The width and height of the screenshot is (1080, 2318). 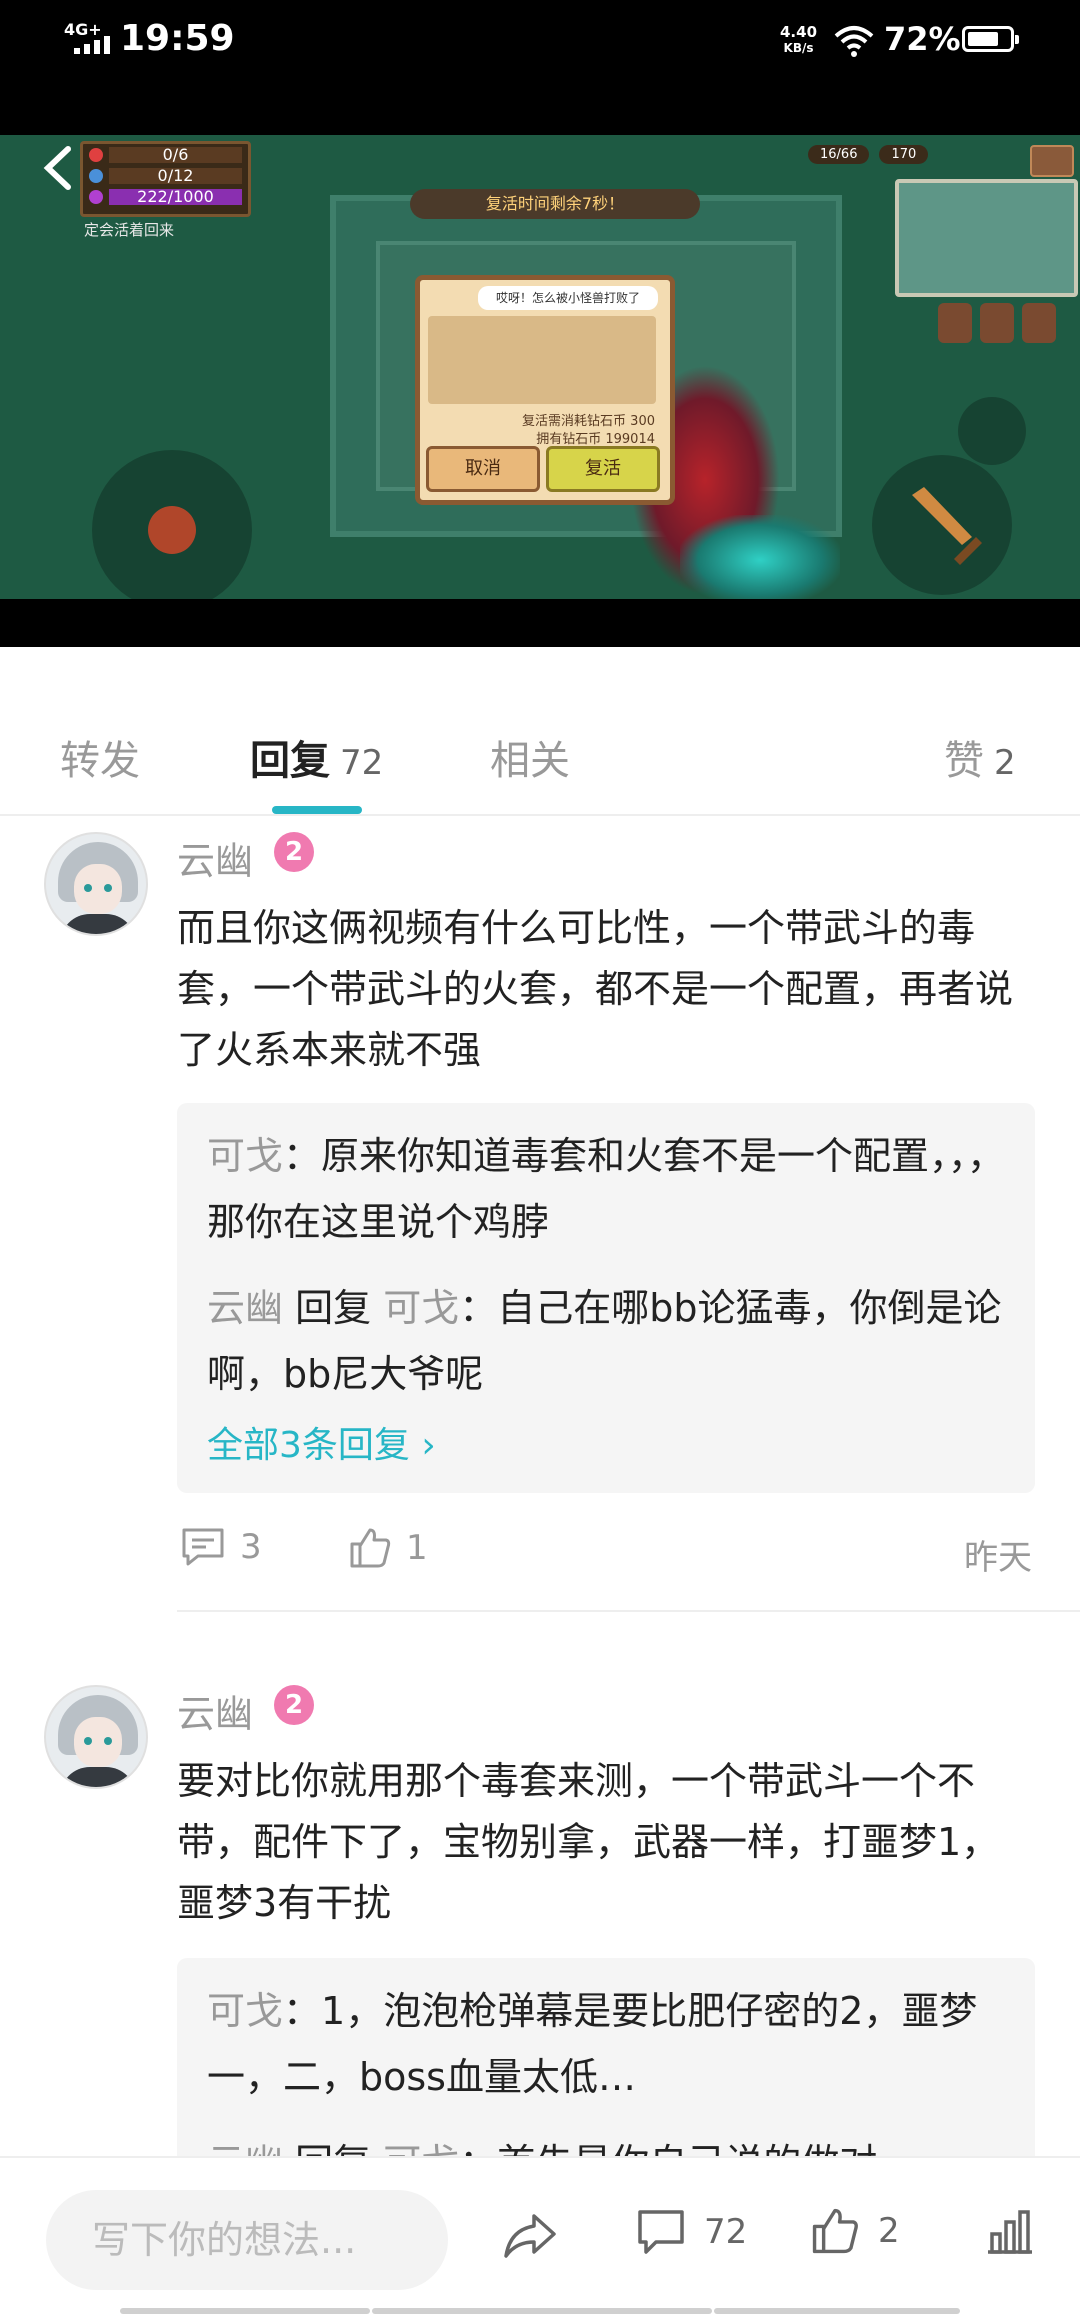 I want to click on tab-likes: 赞2, so click(x=980, y=757).